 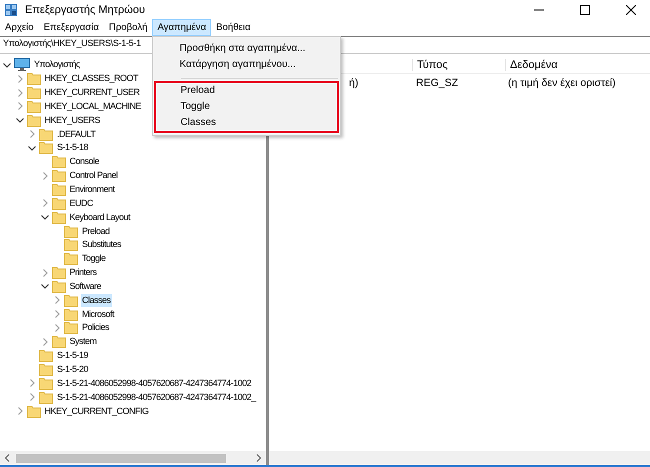 I want to click on tree-item: Control Panel, so click(x=93, y=175).